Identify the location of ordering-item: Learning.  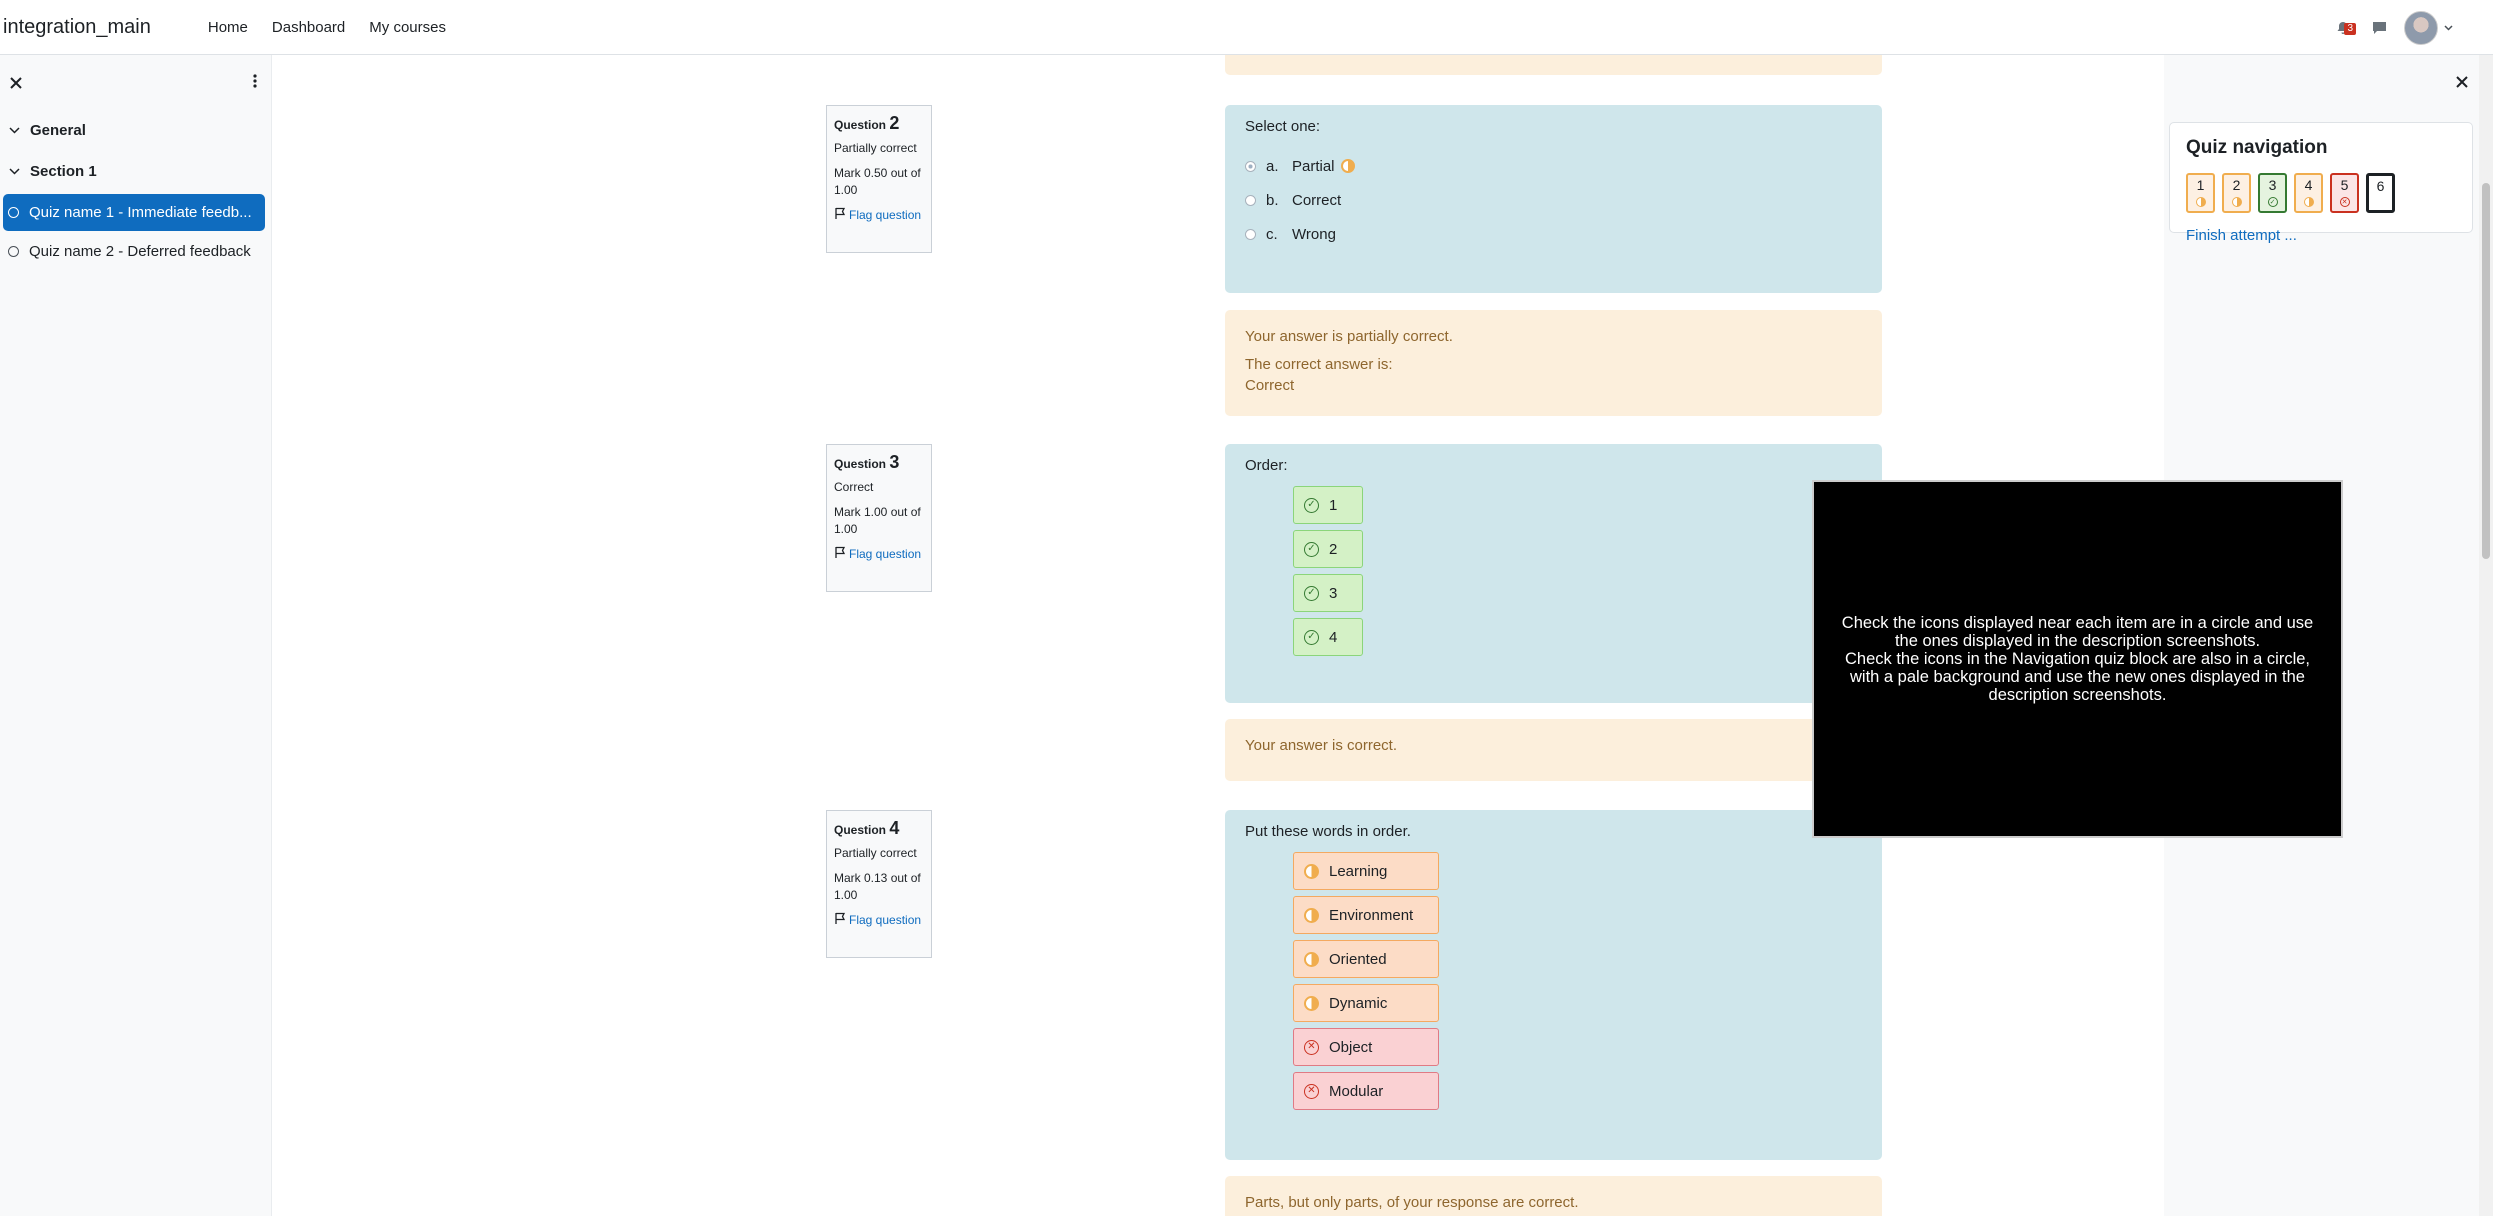
(1366, 871).